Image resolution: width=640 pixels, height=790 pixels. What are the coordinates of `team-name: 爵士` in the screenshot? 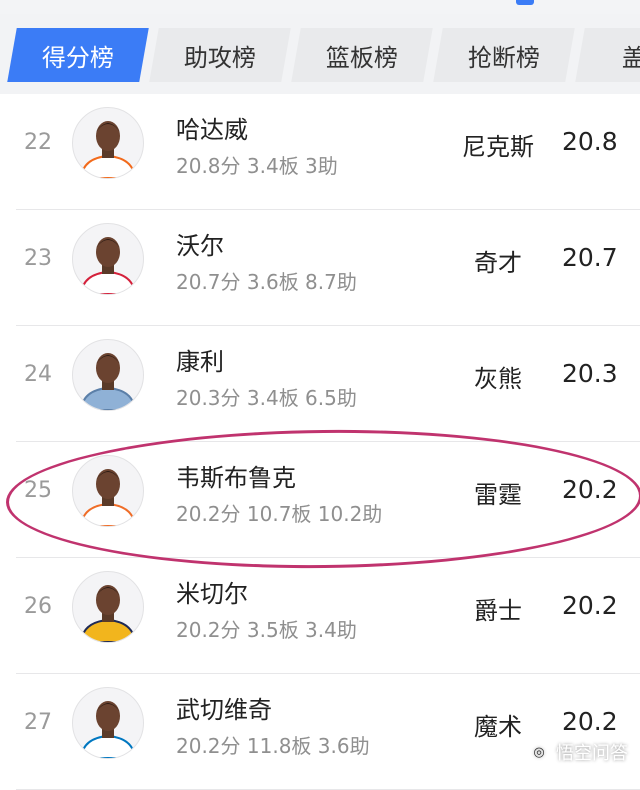 It's located at (498, 611).